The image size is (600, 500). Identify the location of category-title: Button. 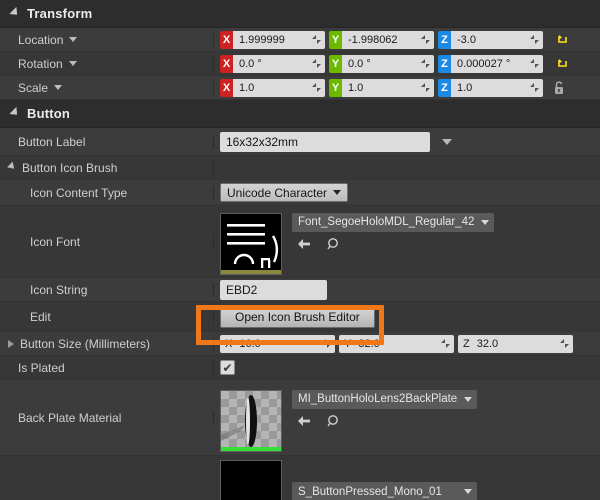
(49, 113).